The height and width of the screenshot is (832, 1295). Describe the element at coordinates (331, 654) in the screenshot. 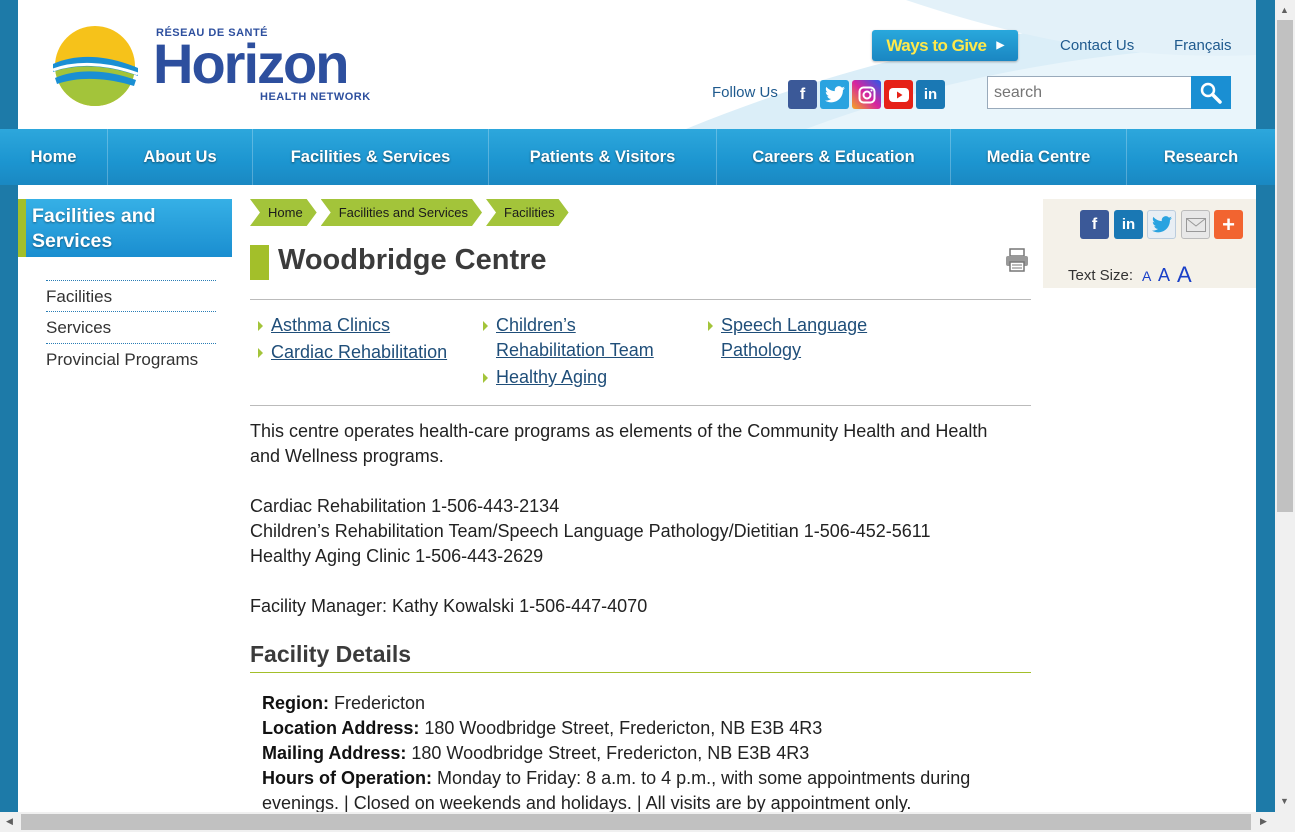

I see `facility-details-heading: Facility Details` at that location.